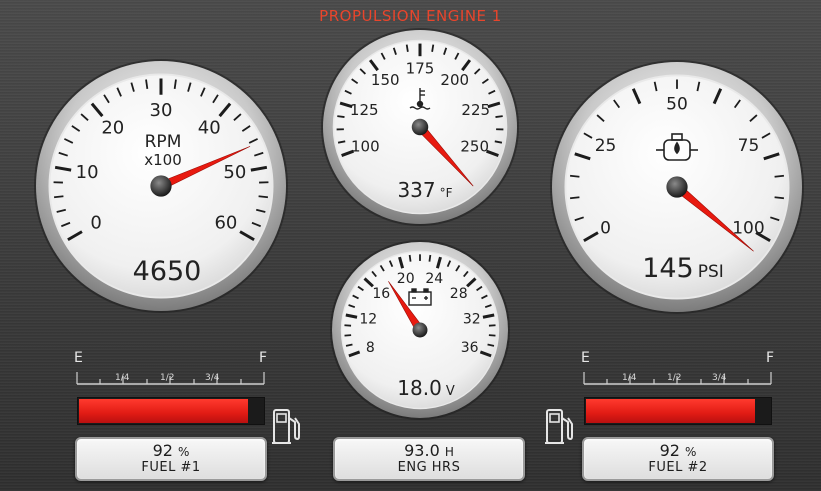  What do you see at coordinates (167, 378) in the screenshot?
I see `fuel1-scale-half: 1/2` at bounding box center [167, 378].